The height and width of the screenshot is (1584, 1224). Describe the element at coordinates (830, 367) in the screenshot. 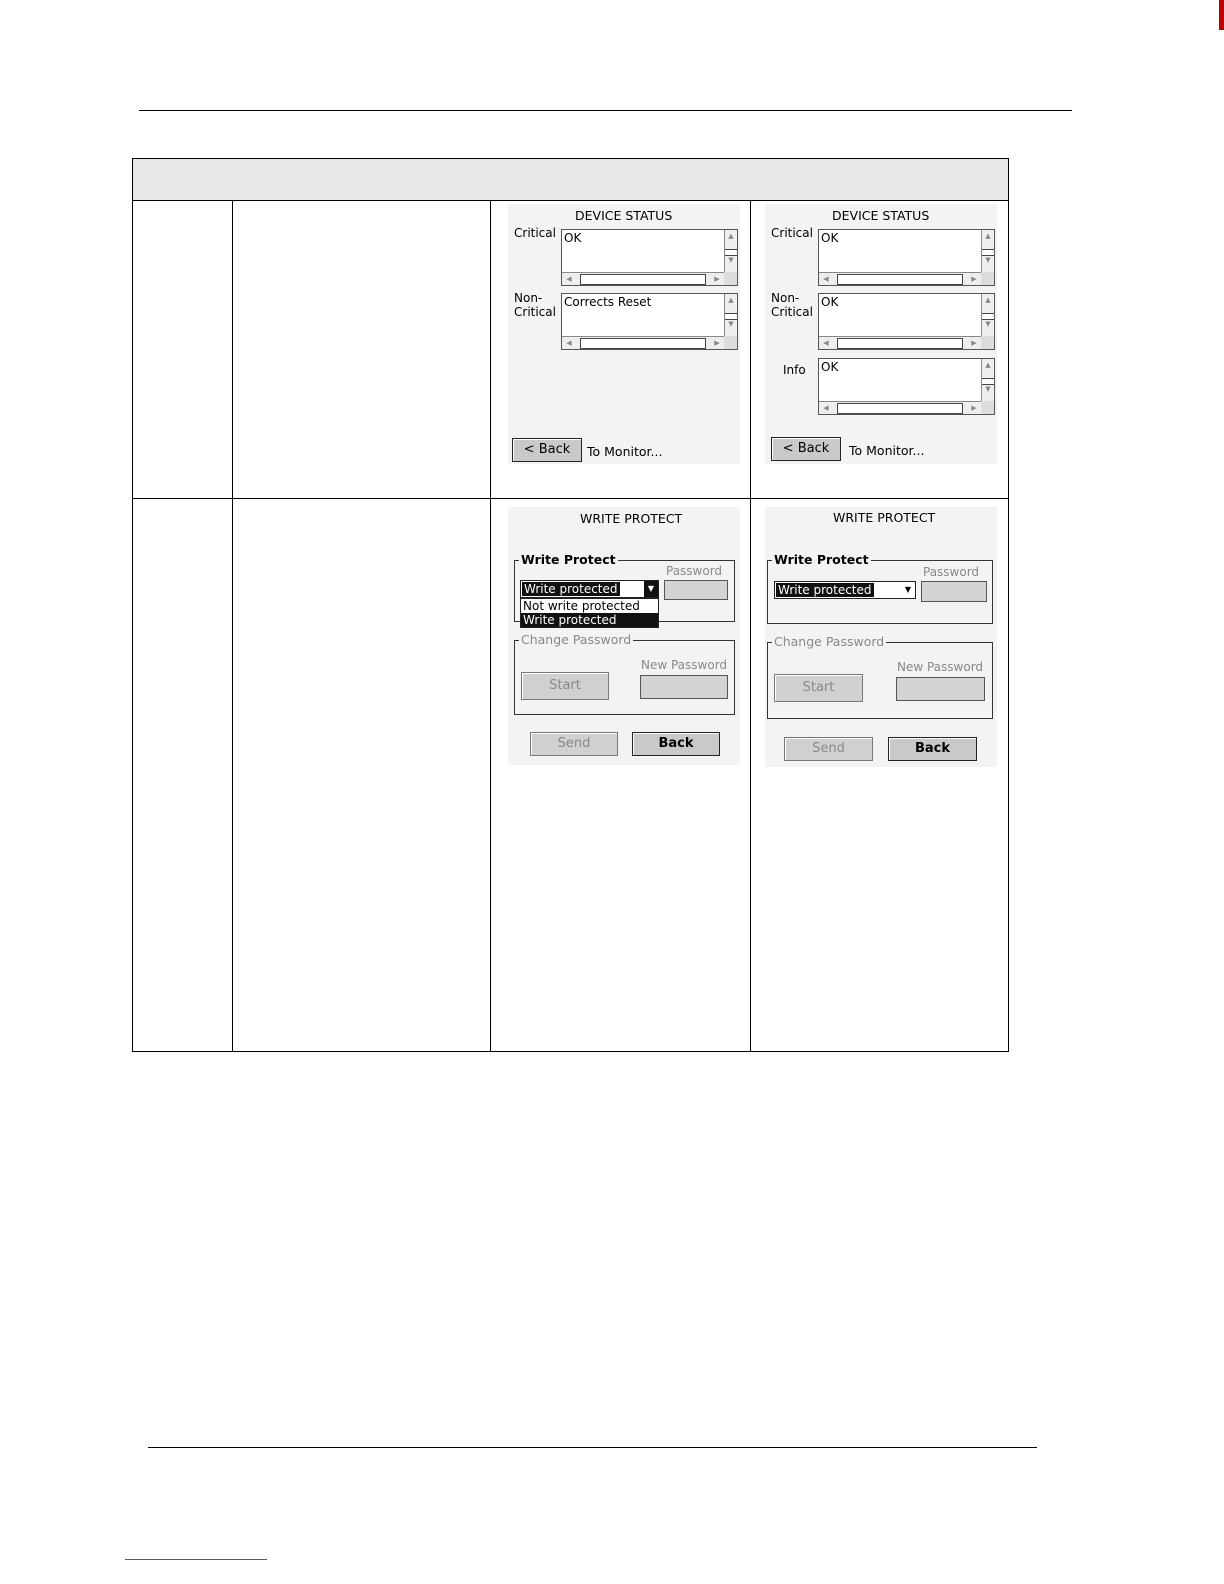

I see `info-value: OK` at that location.